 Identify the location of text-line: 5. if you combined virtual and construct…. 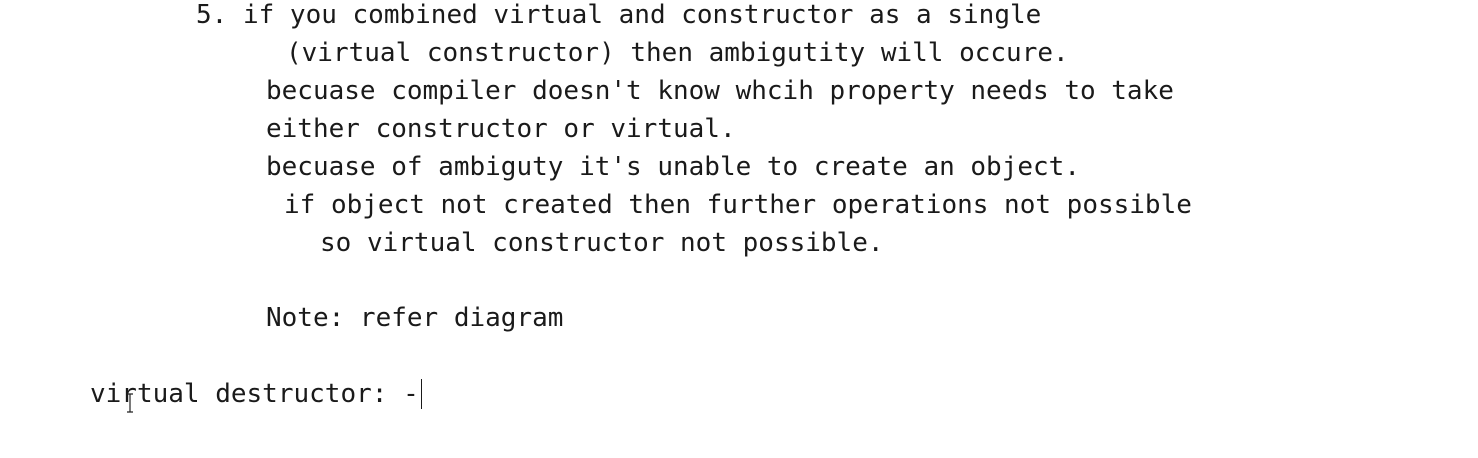
(619, 15).